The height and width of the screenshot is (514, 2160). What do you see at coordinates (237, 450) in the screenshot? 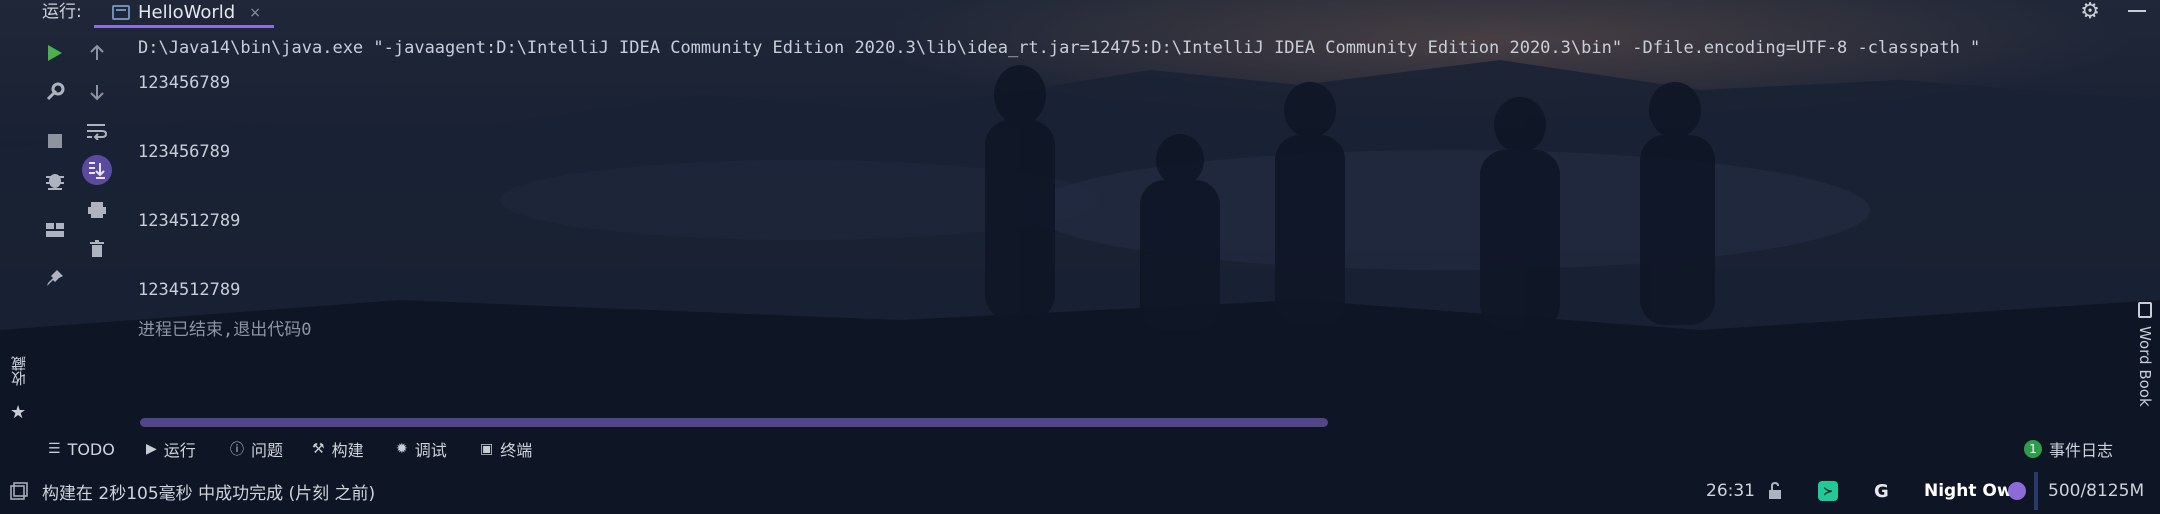
I see `info-icon: ⓘ` at bounding box center [237, 450].